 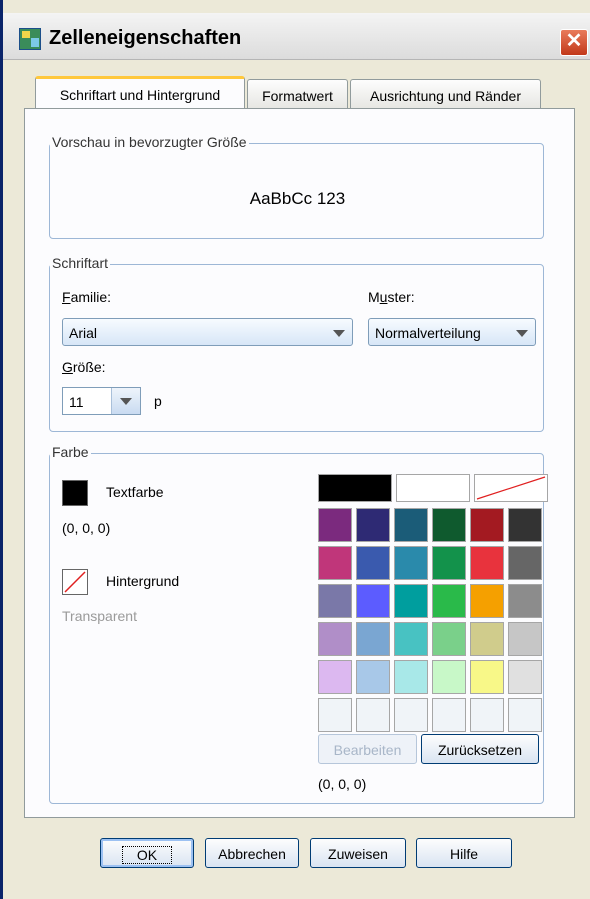 I want to click on tab-ausrichtung-und-raender: Ausrichtung und Ränder, so click(x=445, y=94).